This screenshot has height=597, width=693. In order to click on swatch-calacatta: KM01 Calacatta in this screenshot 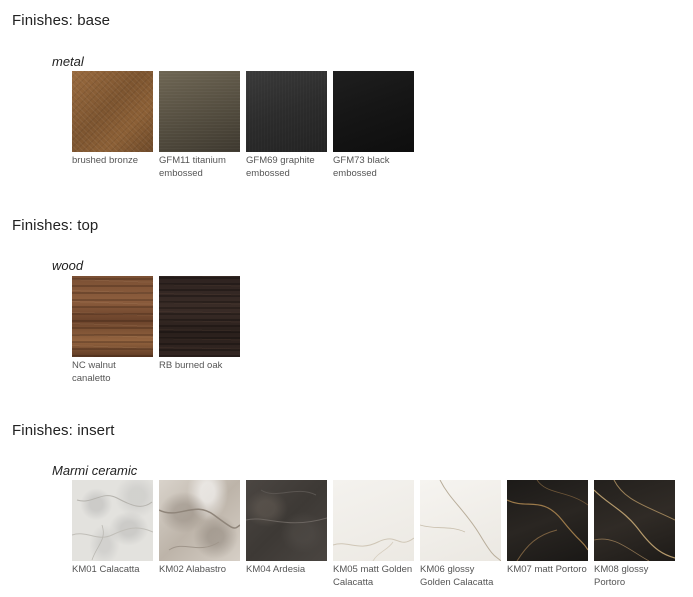, I will do `click(112, 534)`.